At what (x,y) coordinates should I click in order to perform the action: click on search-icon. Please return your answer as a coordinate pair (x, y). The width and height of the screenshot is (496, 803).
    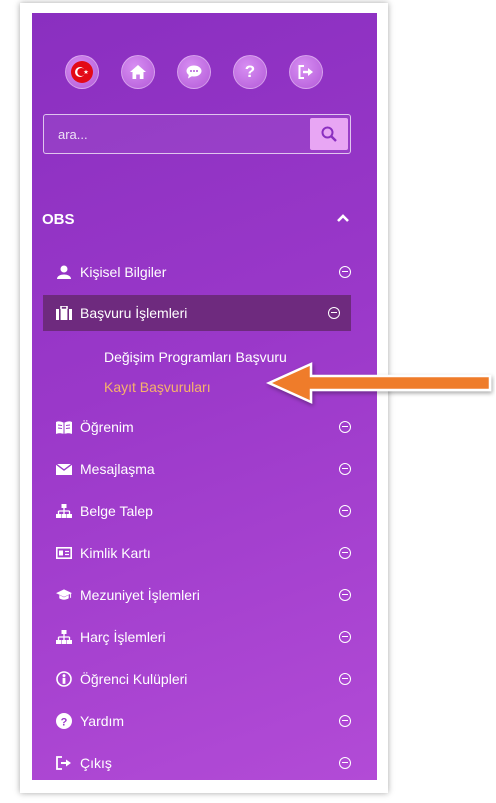
    Looking at the image, I should click on (329, 134).